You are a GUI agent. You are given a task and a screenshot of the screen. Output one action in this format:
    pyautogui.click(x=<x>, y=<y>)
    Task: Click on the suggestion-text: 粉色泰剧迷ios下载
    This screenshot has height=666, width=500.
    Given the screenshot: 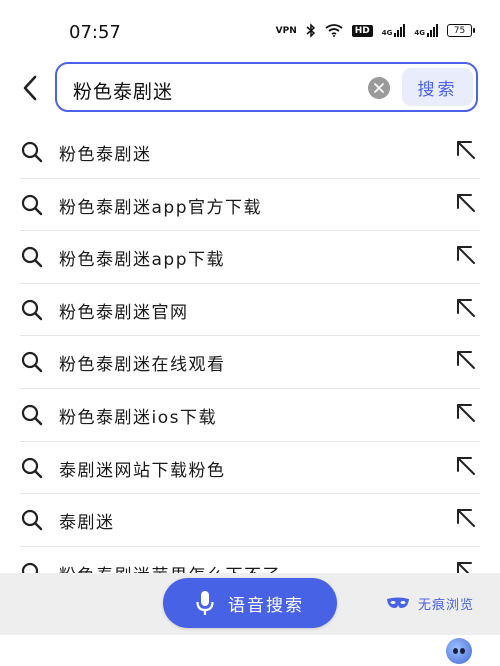 What is the action you would take?
    pyautogui.click(x=138, y=417)
    